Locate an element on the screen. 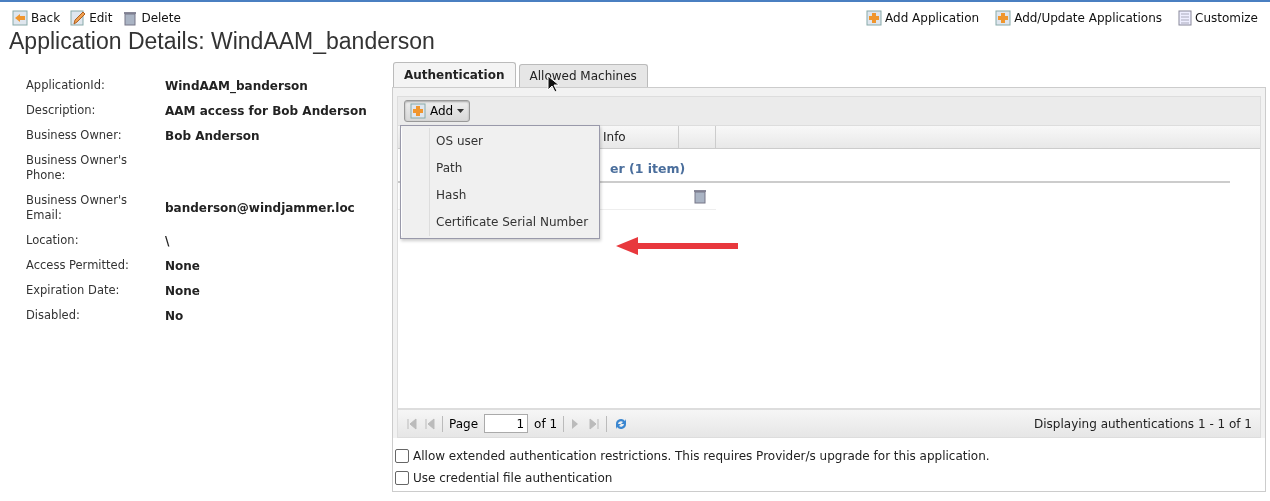  field-value: No is located at coordinates (175, 315).